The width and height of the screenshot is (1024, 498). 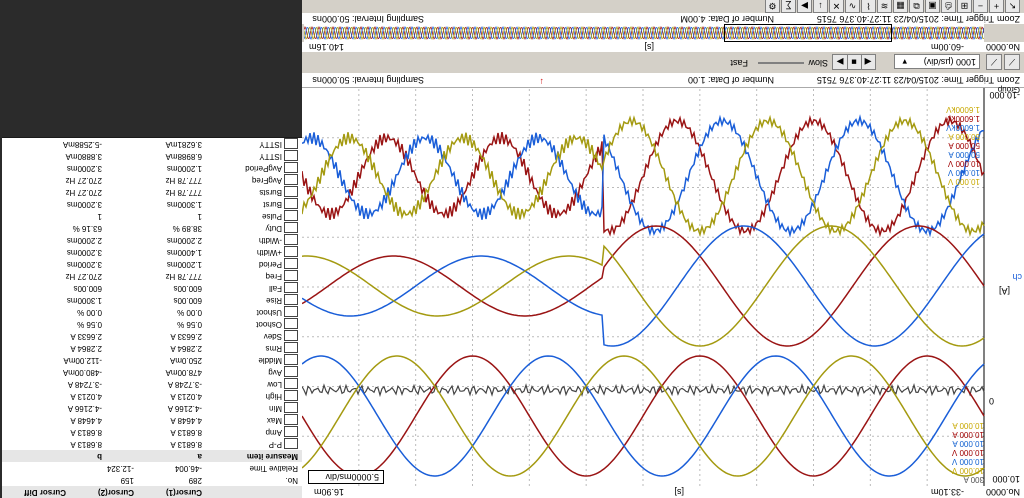 What do you see at coordinates (820, 6) in the screenshot?
I see `marker-icon: ↓` at bounding box center [820, 6].